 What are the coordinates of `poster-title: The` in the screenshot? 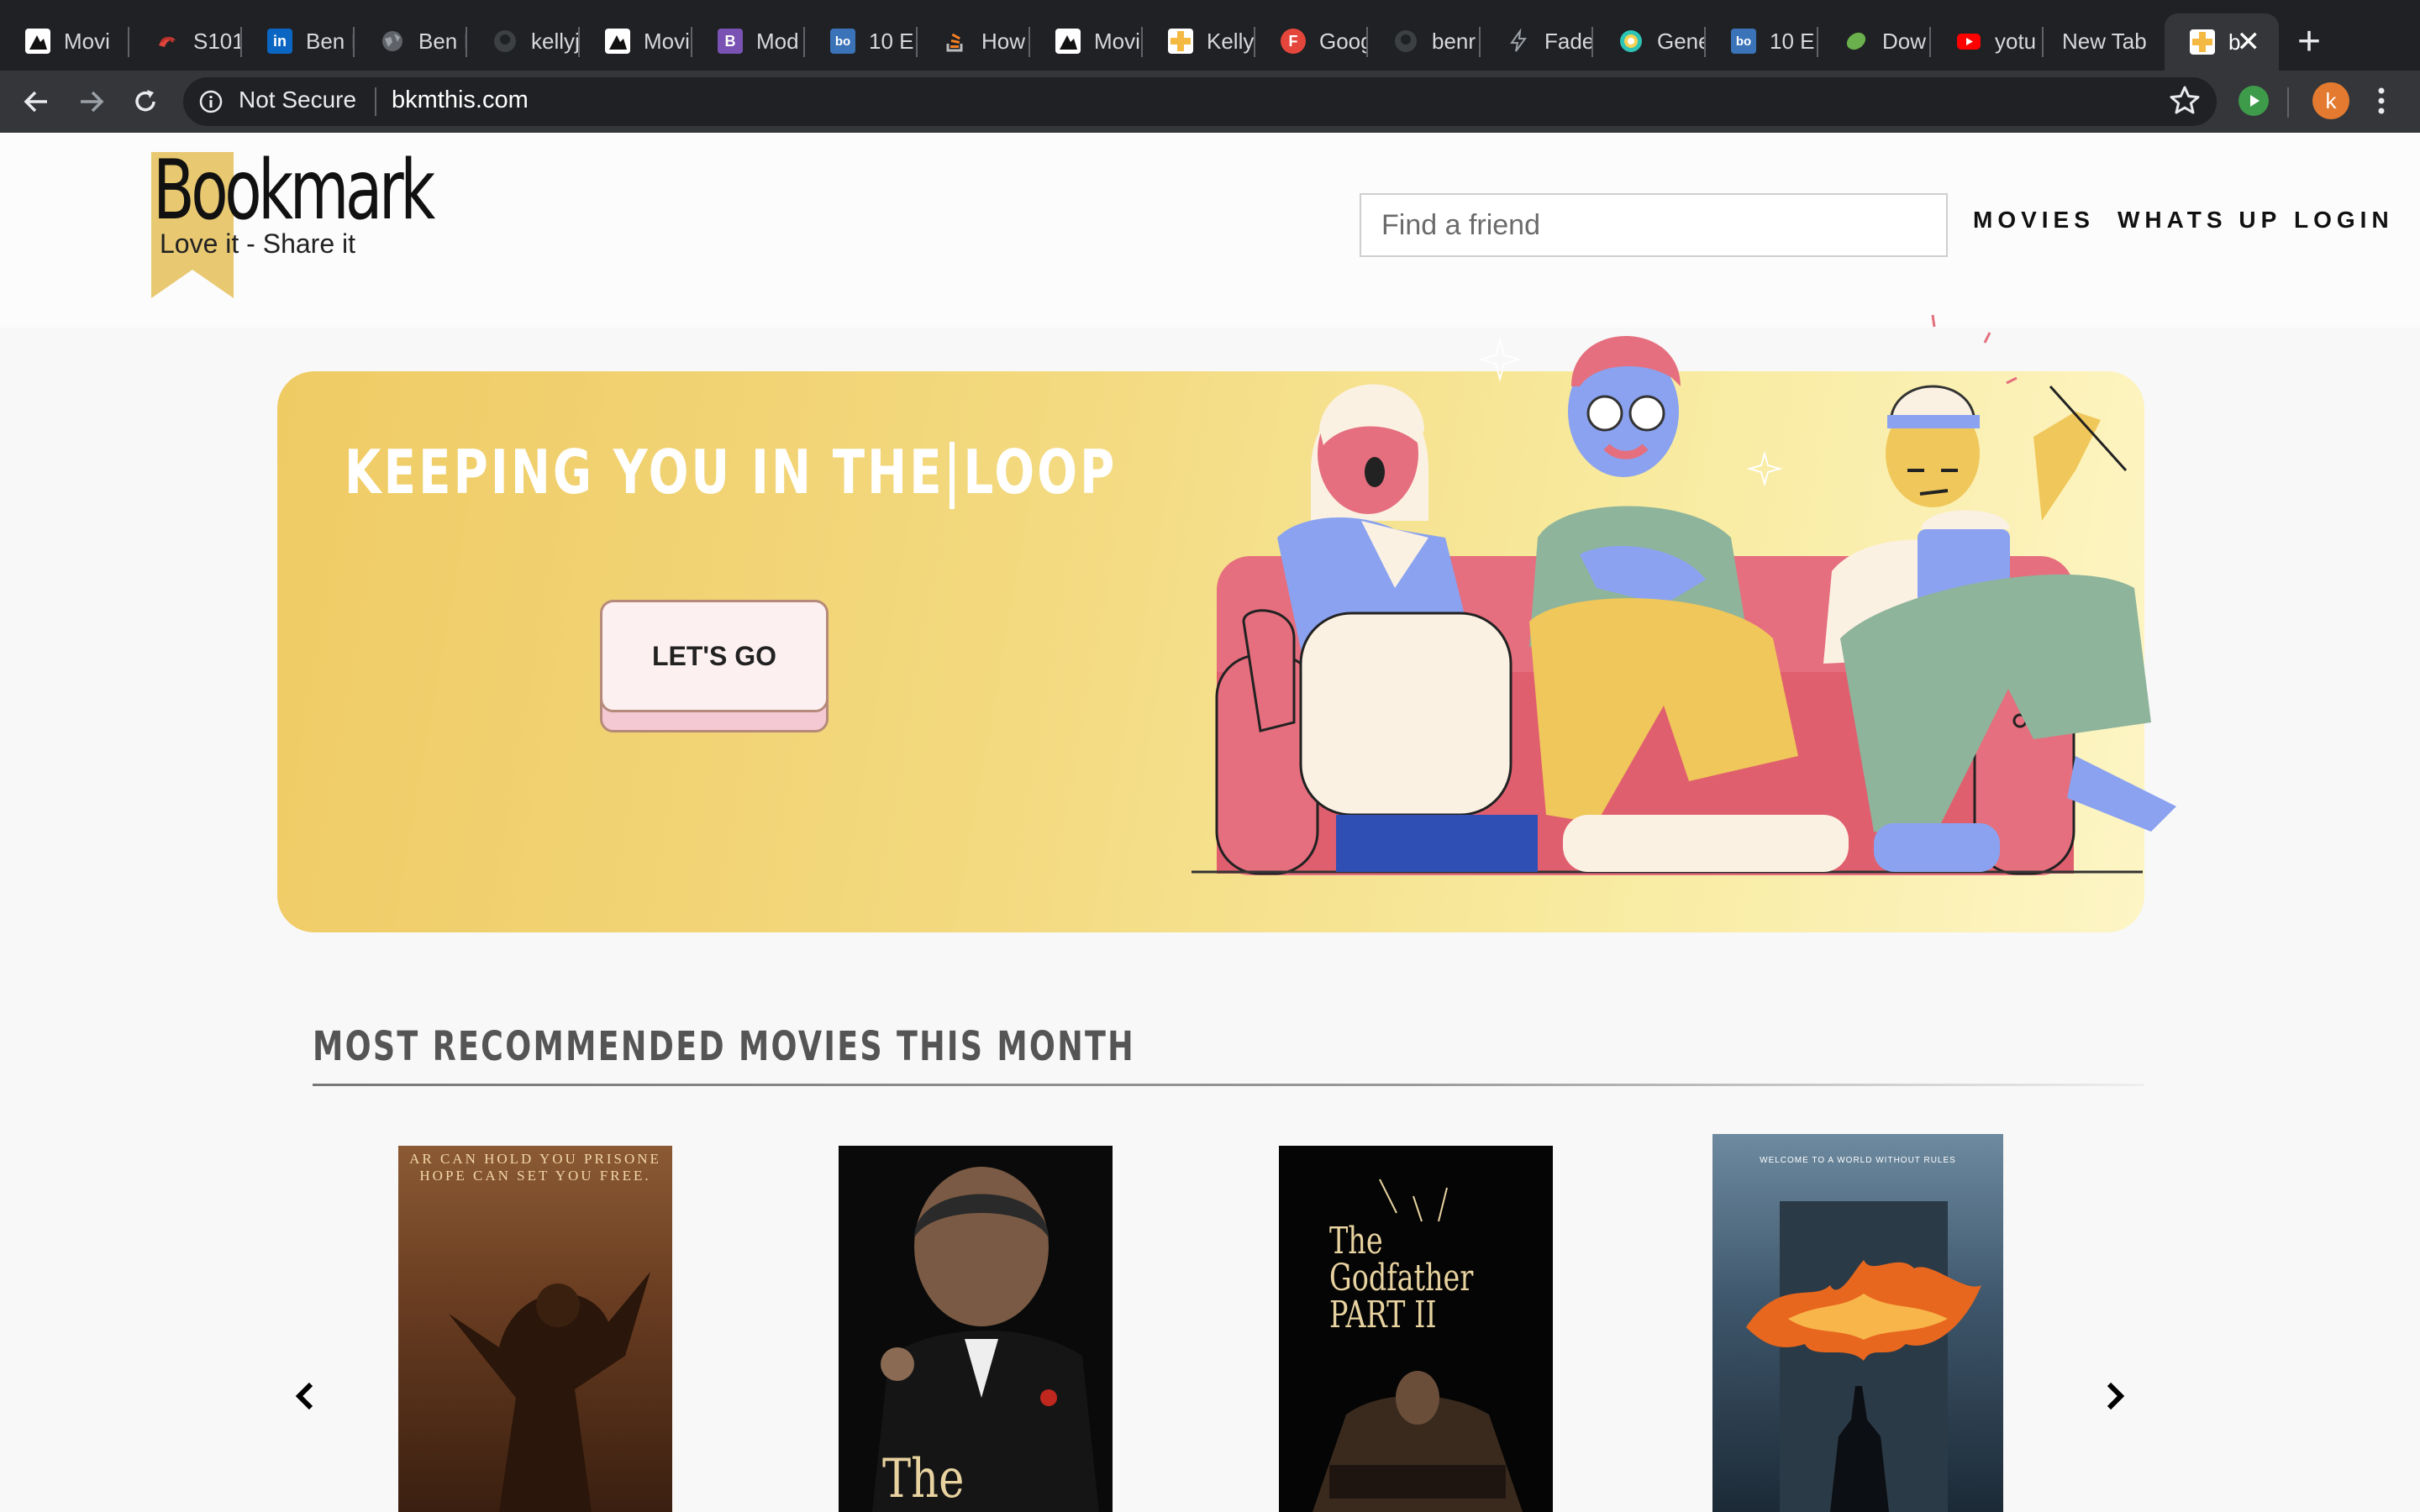 It's located at (924, 1479).